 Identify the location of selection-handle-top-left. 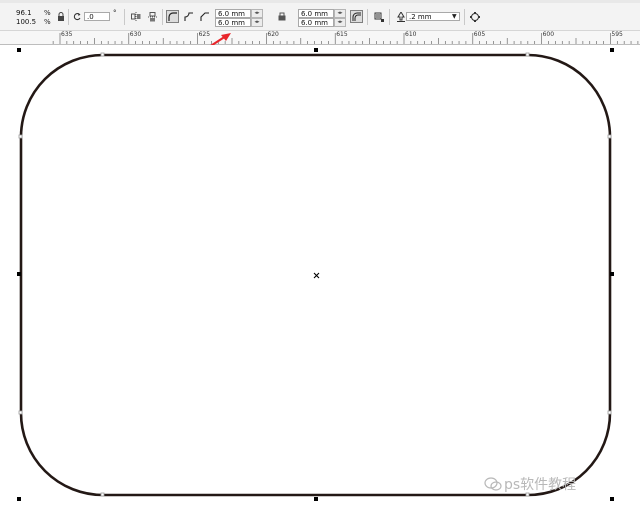
(19, 50).